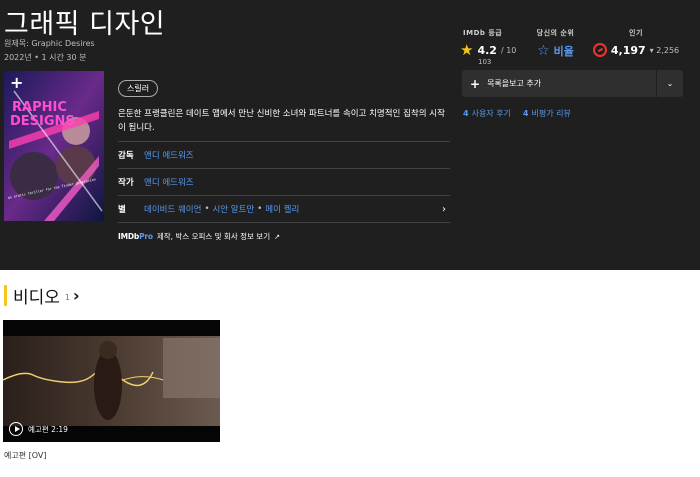 This screenshot has width=700, height=477. I want to click on videos-title: 비디오, so click(36, 298).